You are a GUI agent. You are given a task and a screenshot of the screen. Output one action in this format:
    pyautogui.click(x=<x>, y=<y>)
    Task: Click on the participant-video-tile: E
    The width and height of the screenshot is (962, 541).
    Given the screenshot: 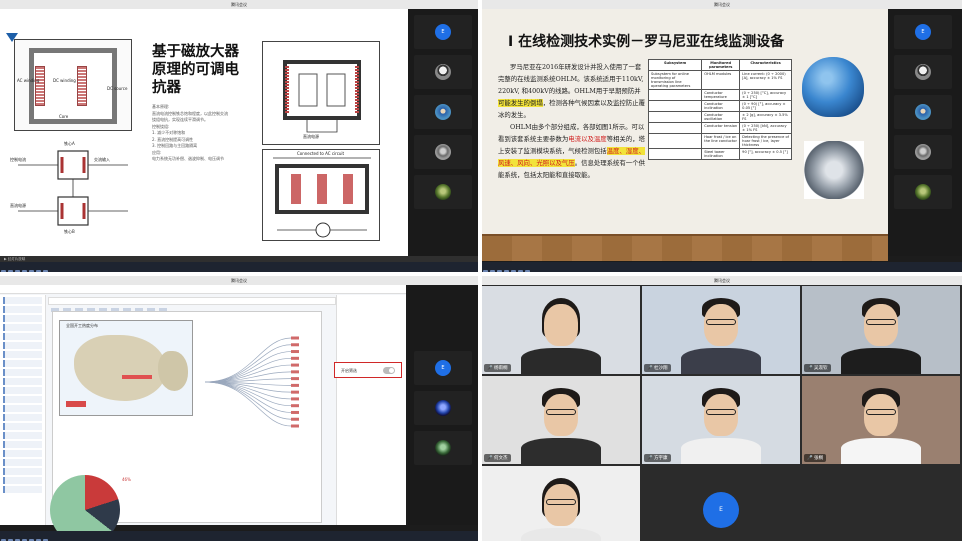 What is the action you would take?
    pyautogui.click(x=721, y=503)
    